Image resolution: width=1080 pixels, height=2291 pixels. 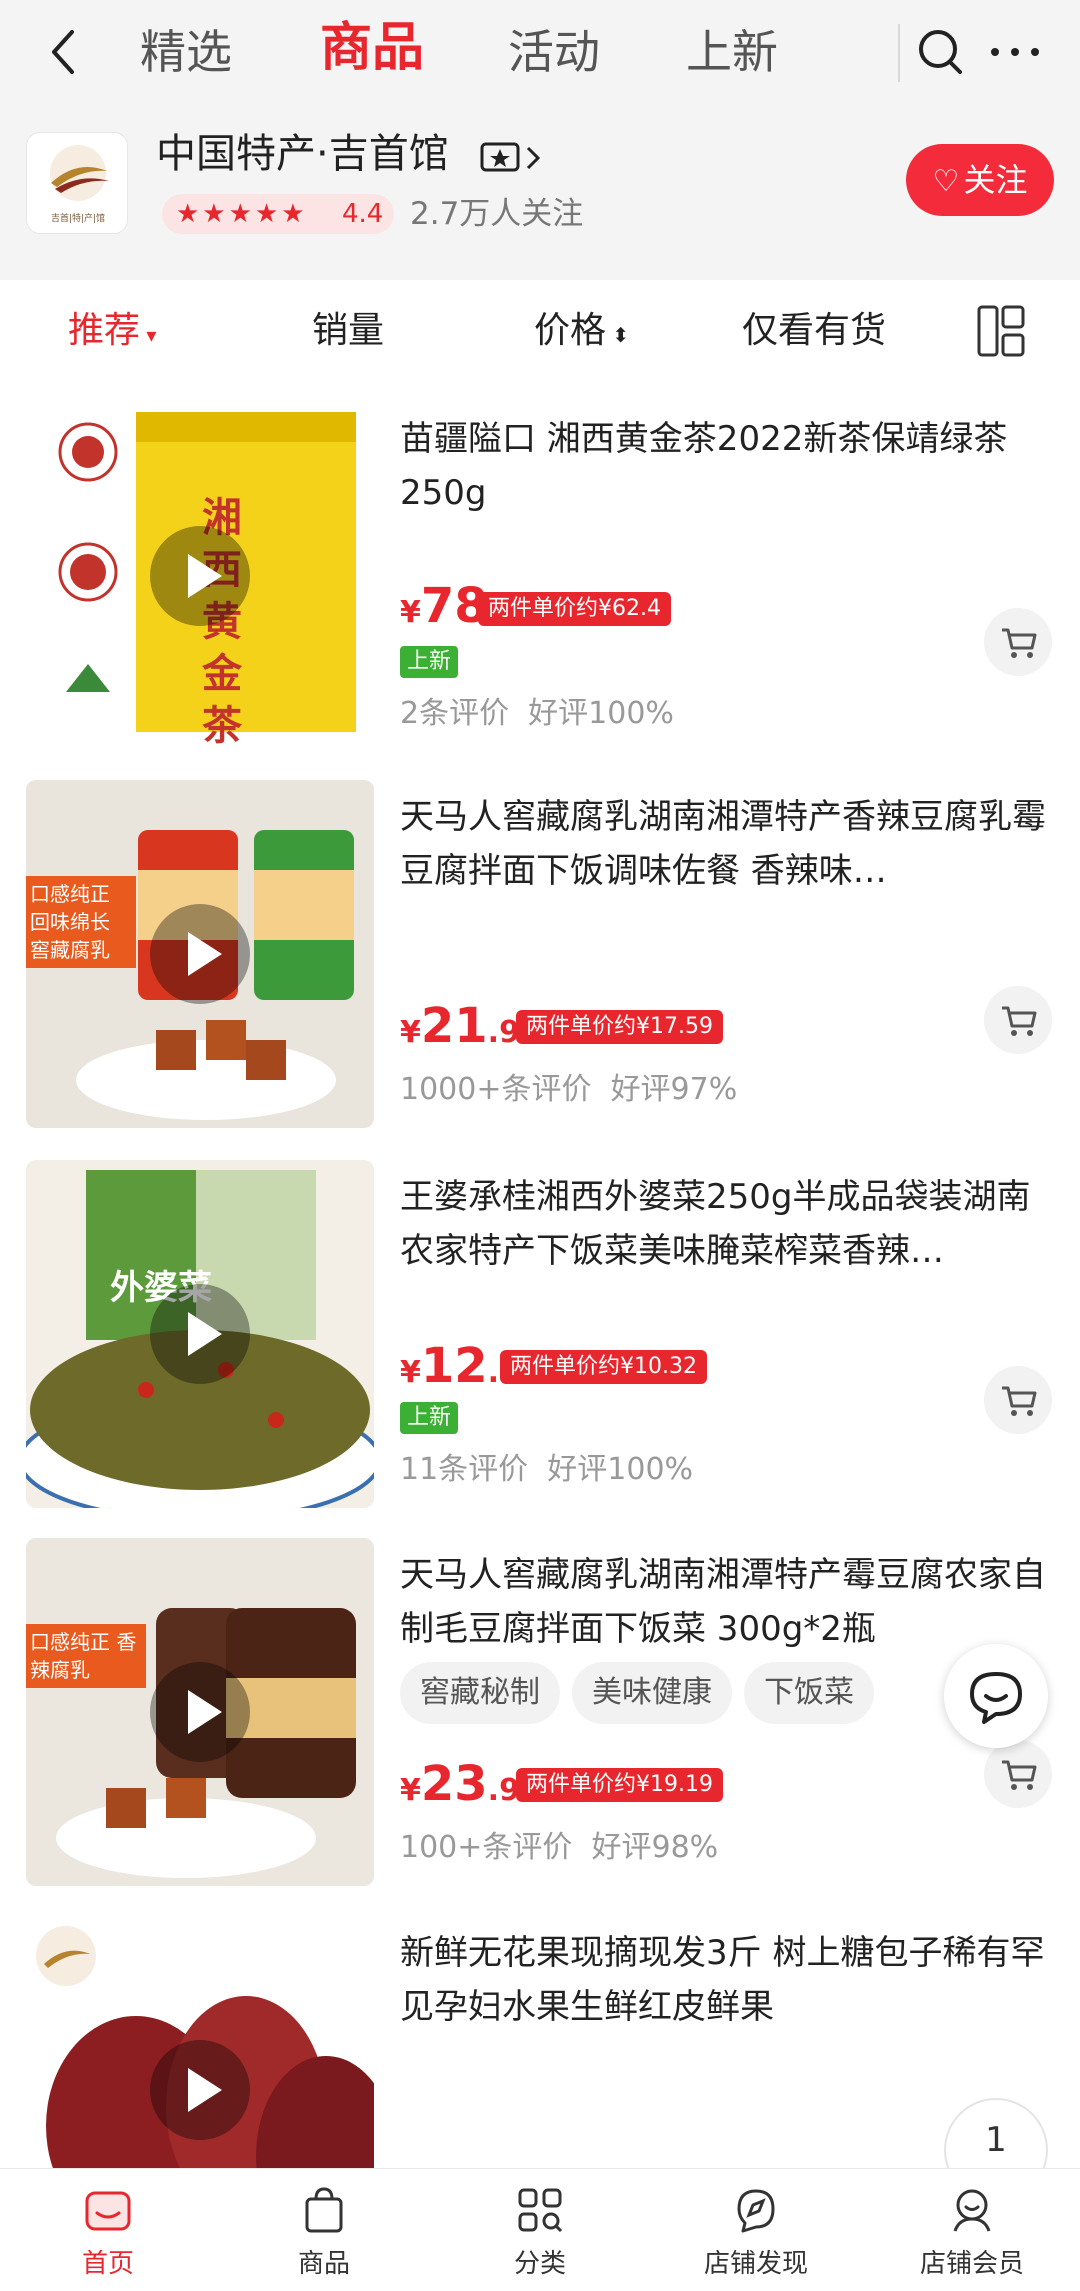 What do you see at coordinates (996, 1696) in the screenshot?
I see `customer-service-chat-icon` at bounding box center [996, 1696].